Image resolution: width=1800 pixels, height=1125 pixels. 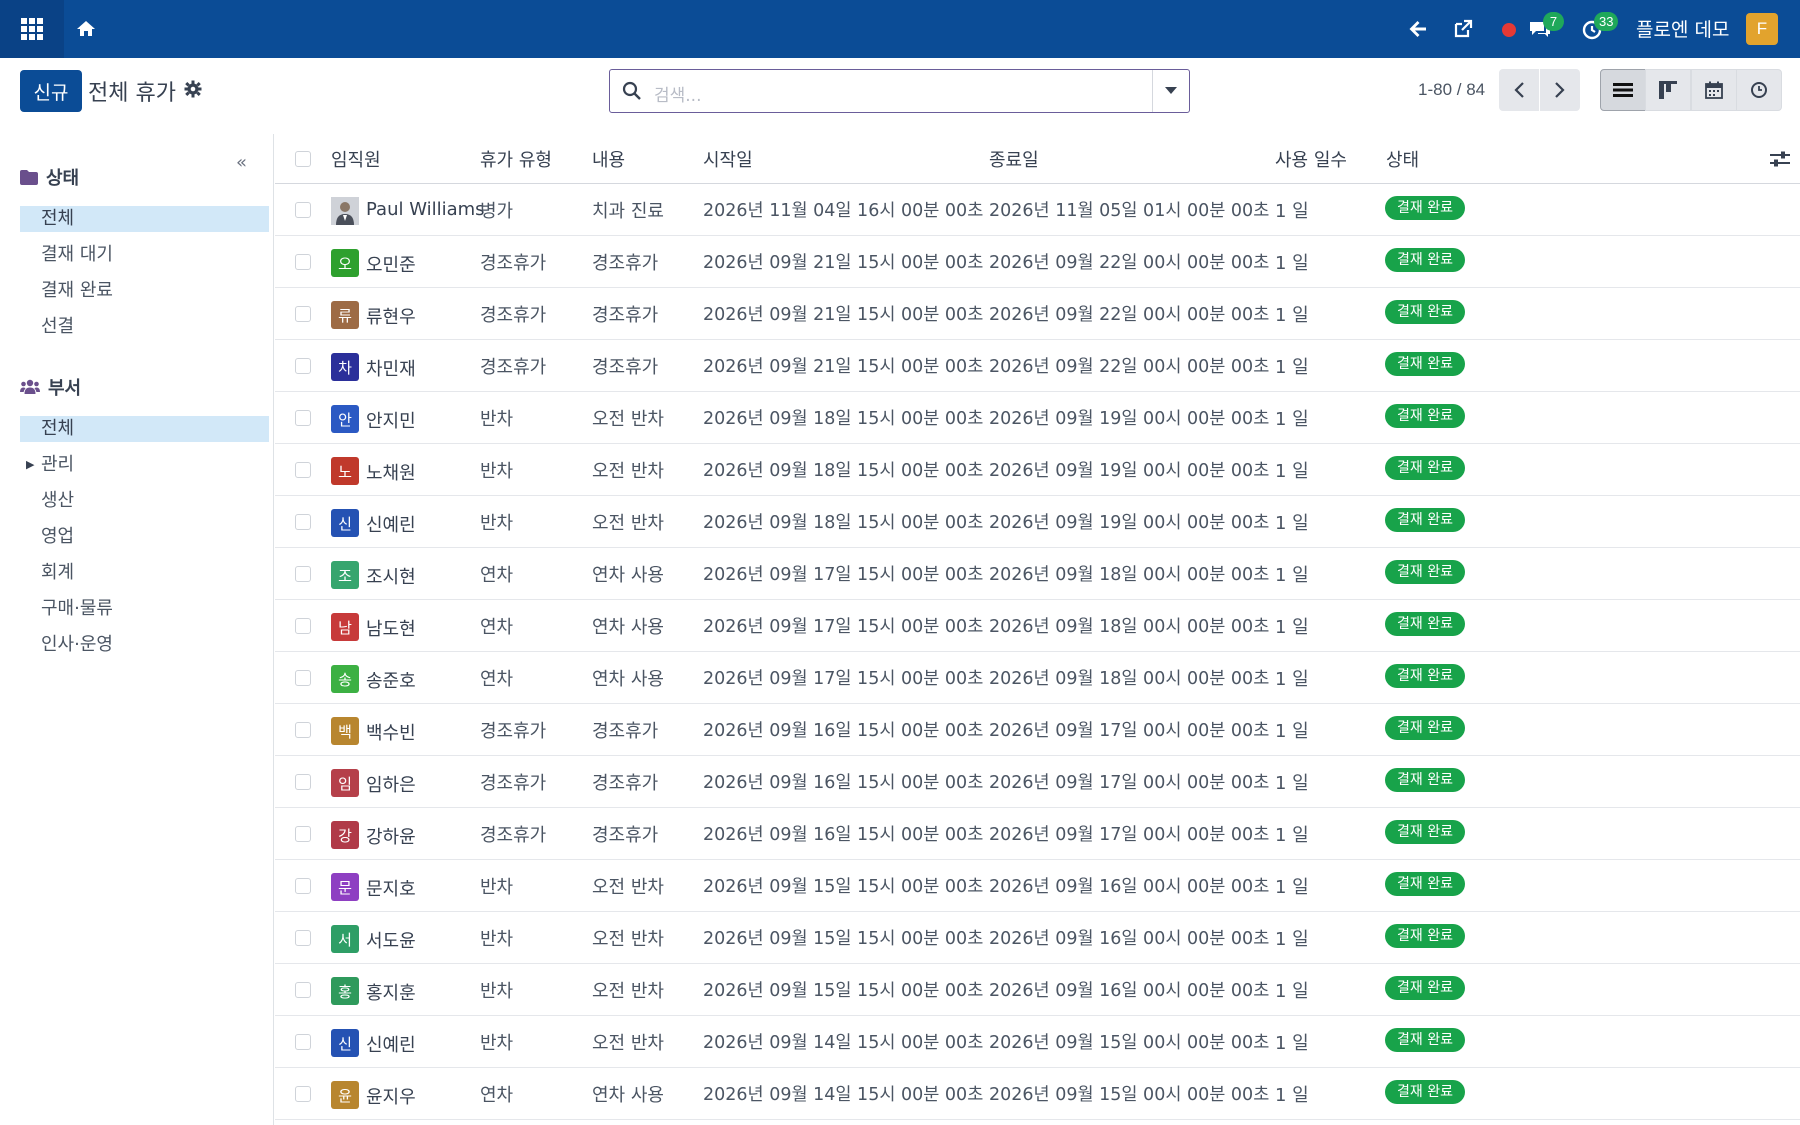 I want to click on home-button, so click(x=86, y=29).